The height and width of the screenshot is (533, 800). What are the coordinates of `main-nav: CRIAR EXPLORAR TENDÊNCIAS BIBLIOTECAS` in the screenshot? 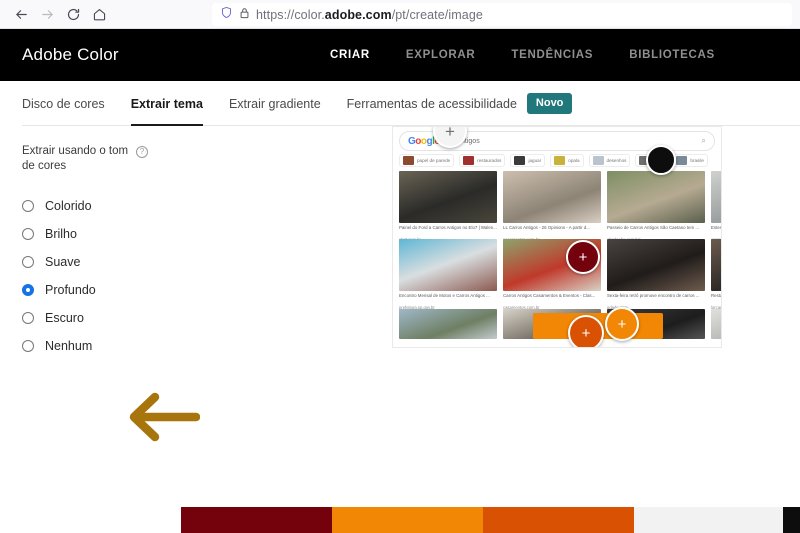 It's located at (522, 55).